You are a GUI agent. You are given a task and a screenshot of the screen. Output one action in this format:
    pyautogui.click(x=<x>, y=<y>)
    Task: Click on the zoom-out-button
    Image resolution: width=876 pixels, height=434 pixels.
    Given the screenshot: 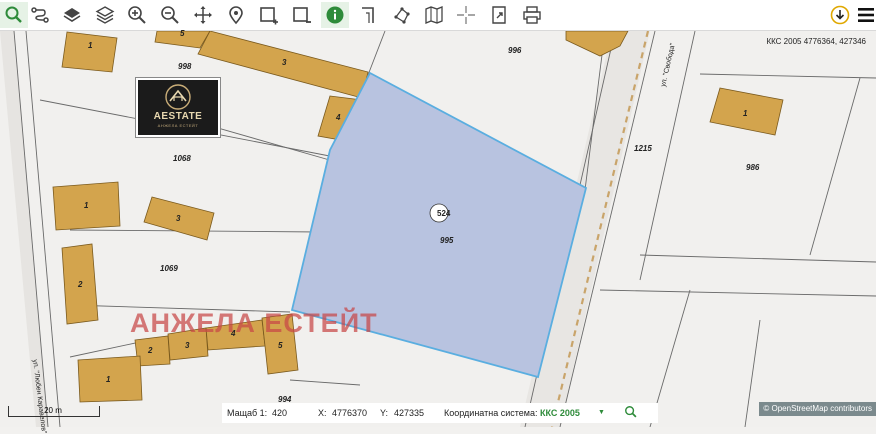 What is the action you would take?
    pyautogui.click(x=170, y=15)
    